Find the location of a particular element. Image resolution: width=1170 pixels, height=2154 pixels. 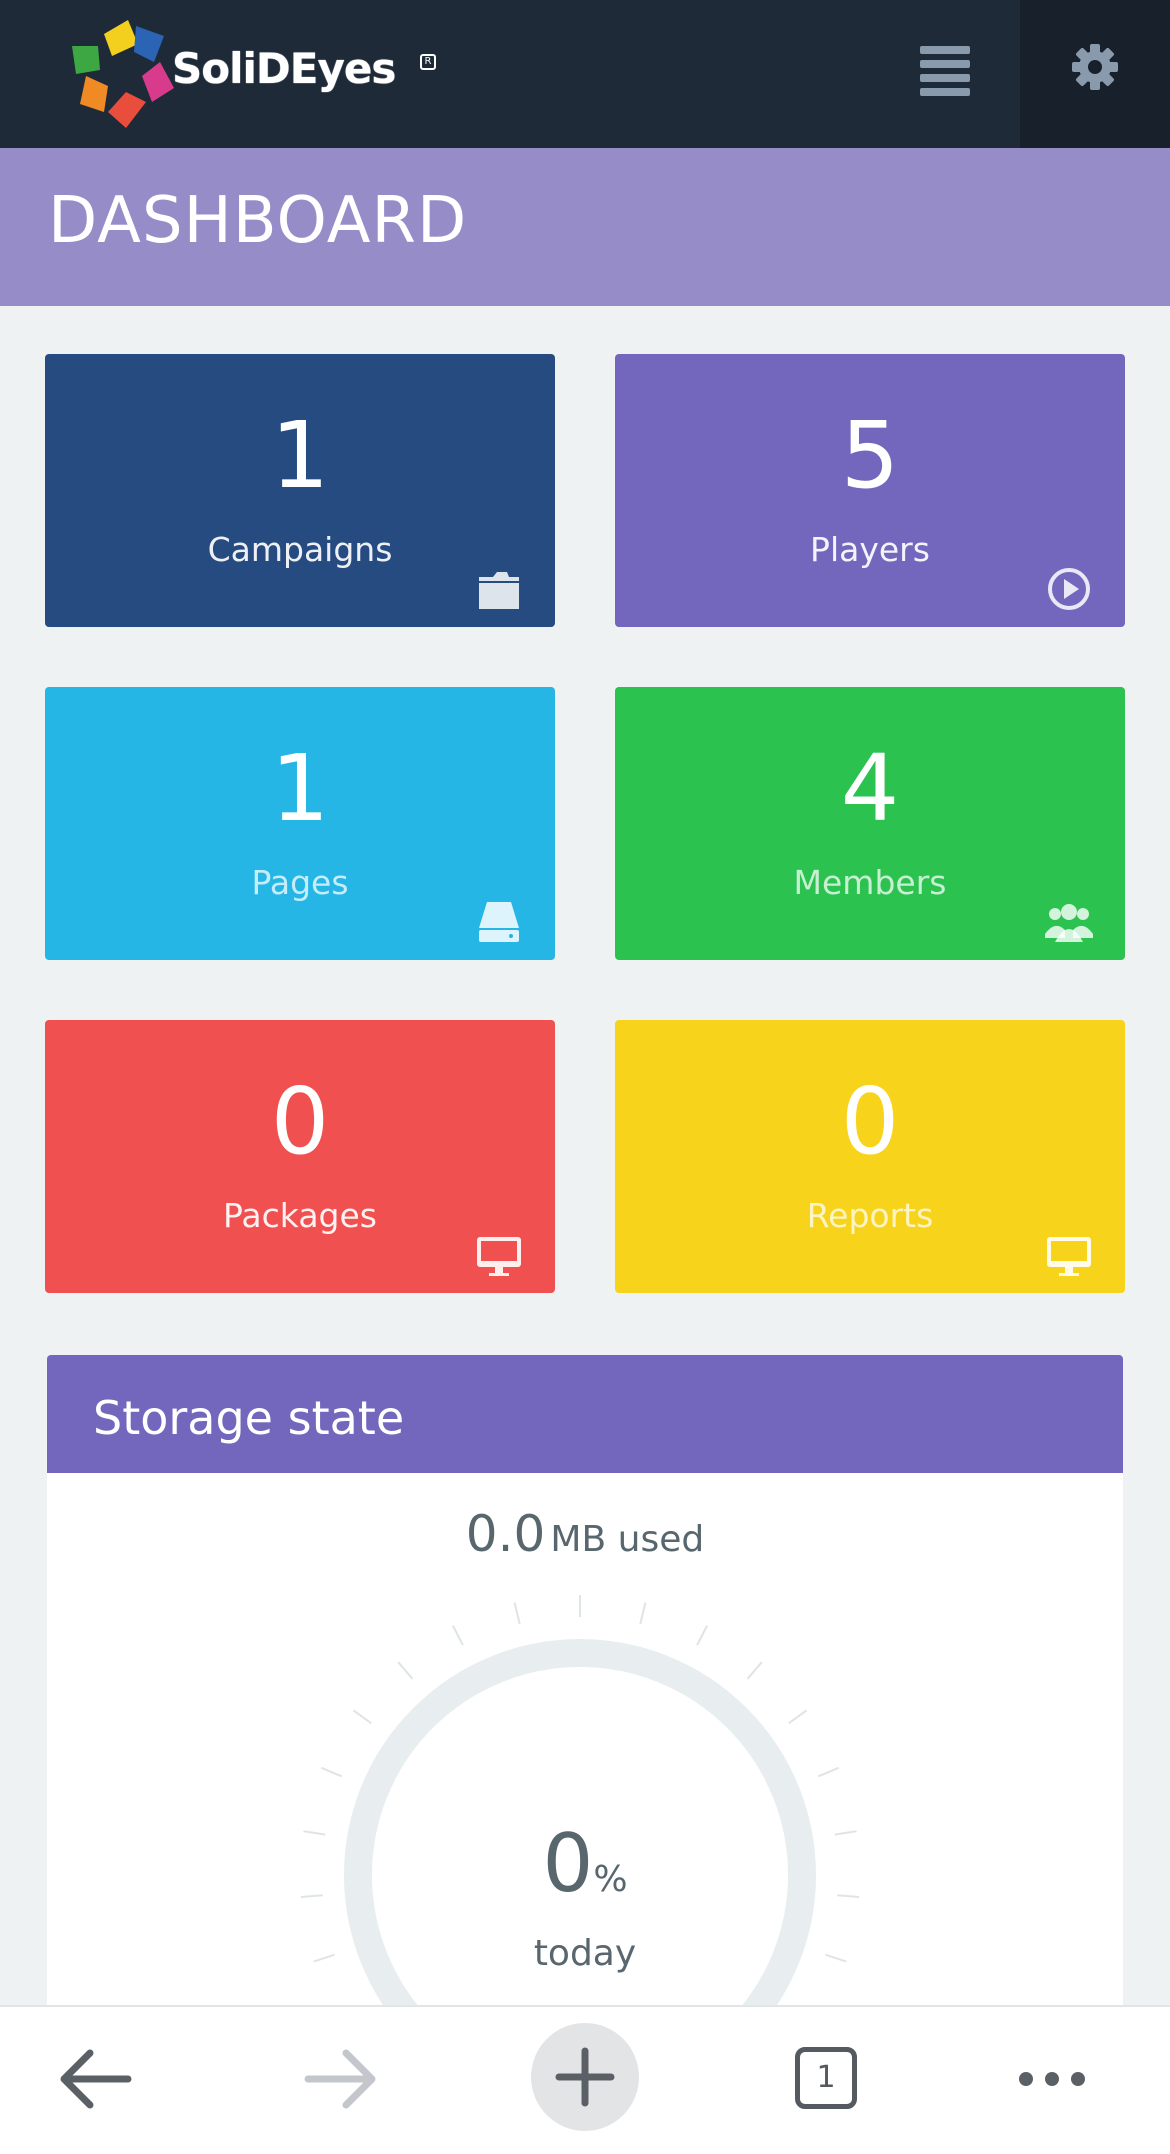

storage-percent-value: 0 is located at coordinates (568, 1863).